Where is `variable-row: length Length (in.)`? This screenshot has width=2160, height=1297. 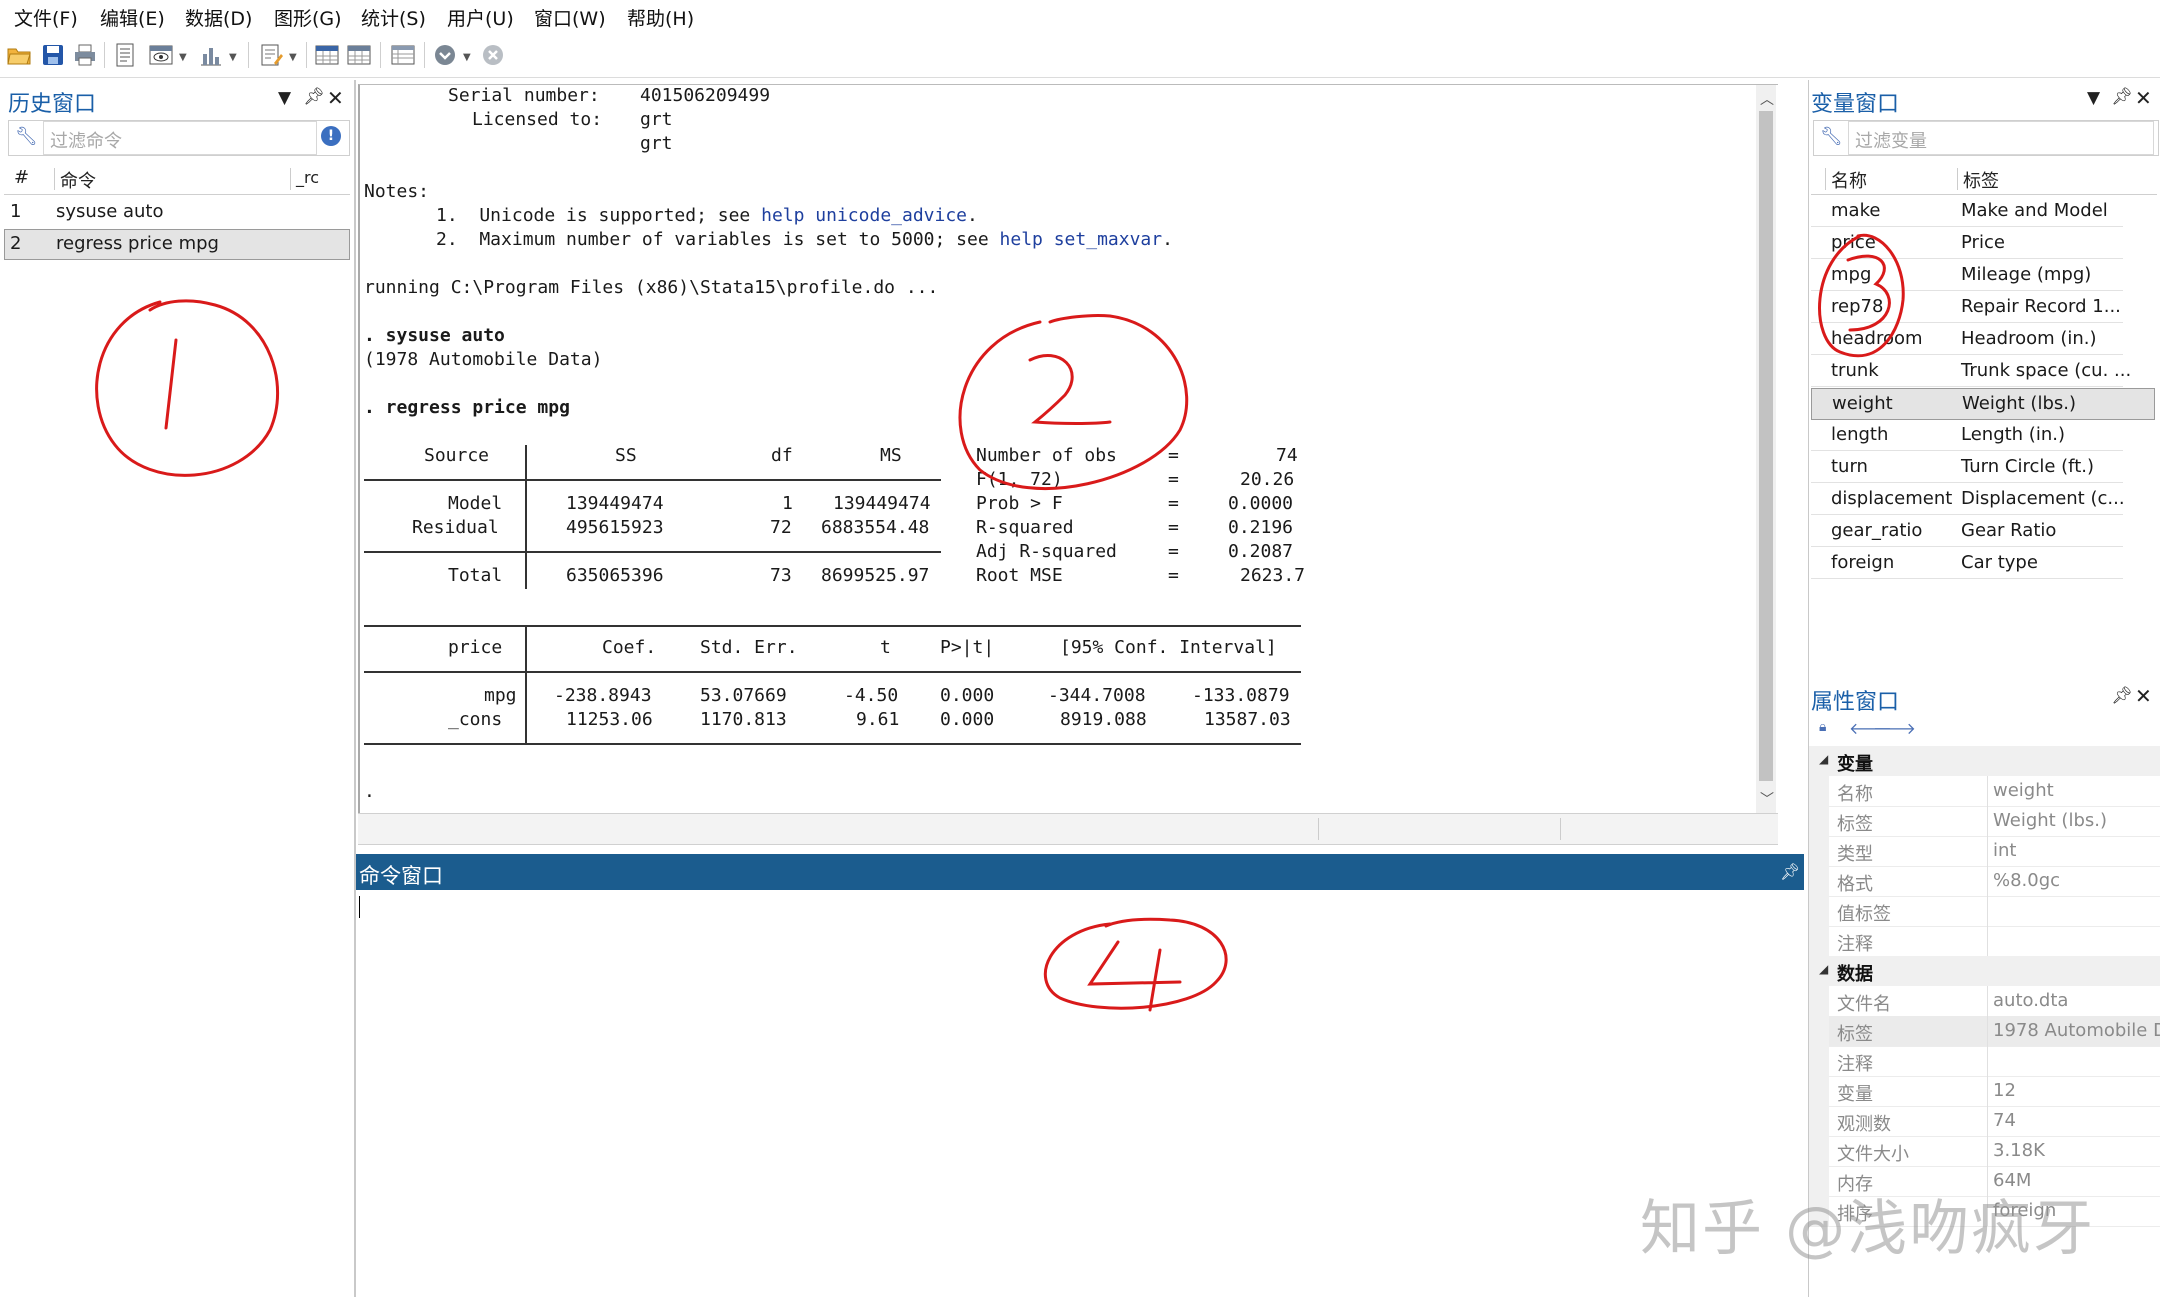
variable-row: length Length (in.) is located at coordinates (1967, 435).